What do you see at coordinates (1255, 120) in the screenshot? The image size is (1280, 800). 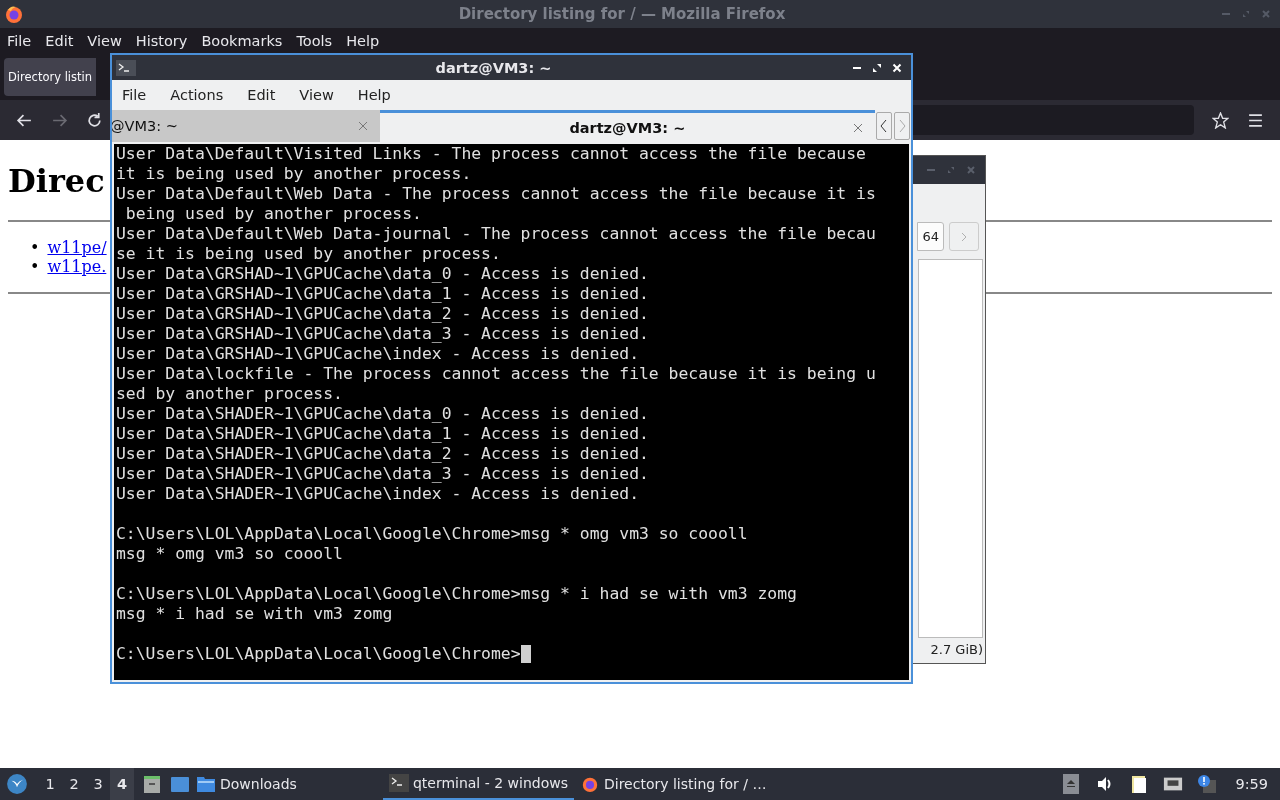 I see `menu-icon` at bounding box center [1255, 120].